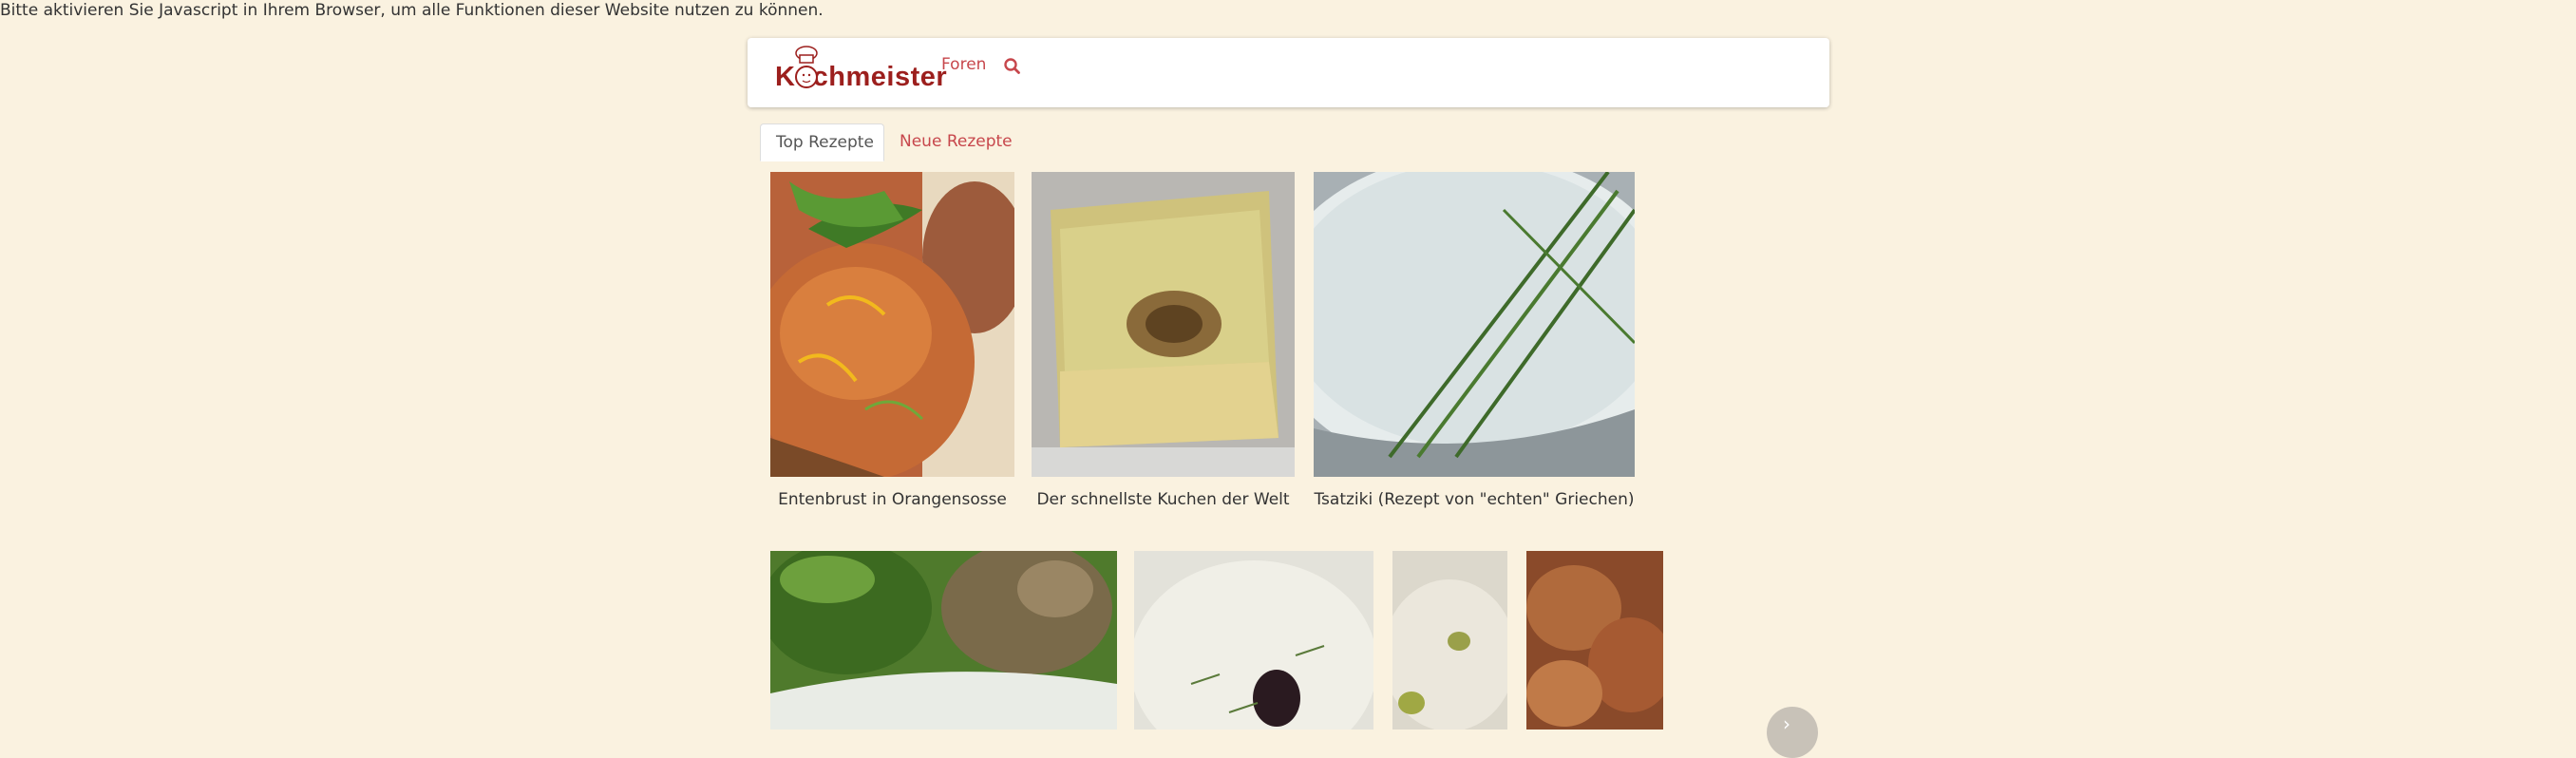 Image resolution: width=2576 pixels, height=758 pixels. Describe the element at coordinates (1288, 73) in the screenshot. I see `top-navbar: Kochmeister Foren` at that location.